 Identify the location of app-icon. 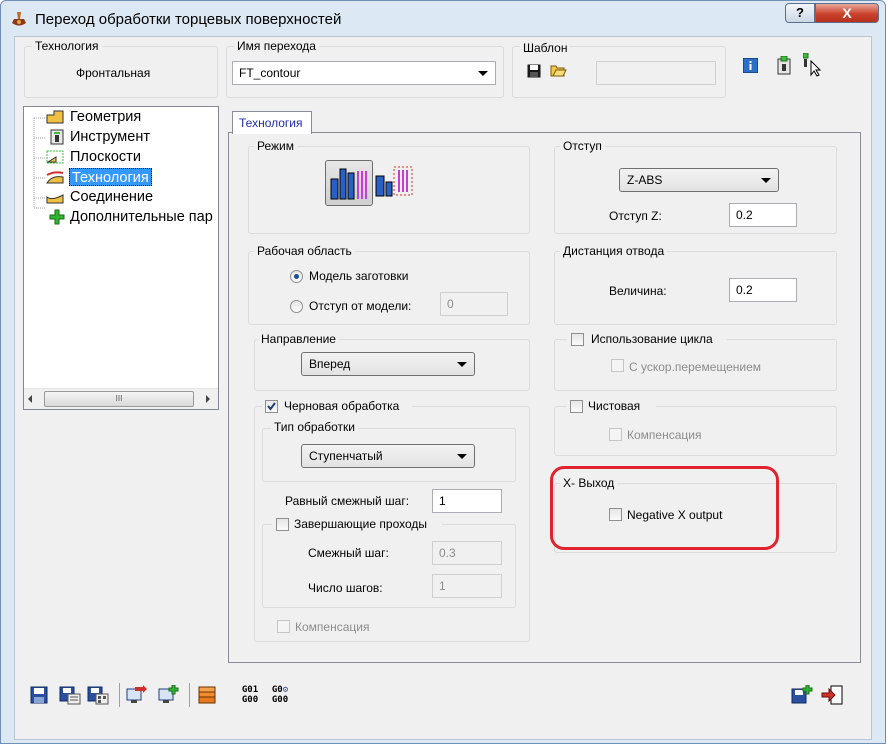
(19, 19).